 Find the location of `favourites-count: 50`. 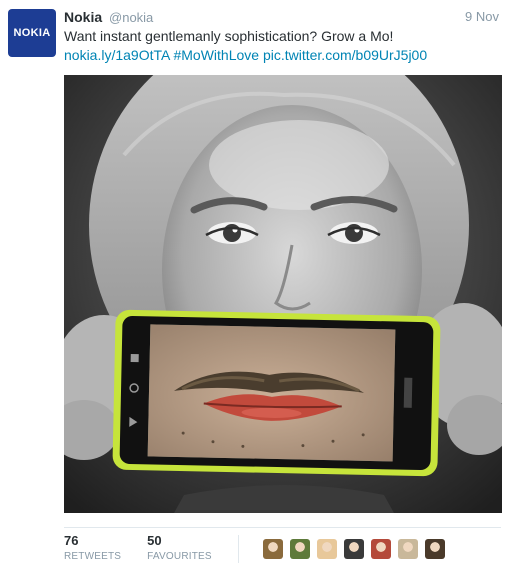

favourites-count: 50 is located at coordinates (154, 540).